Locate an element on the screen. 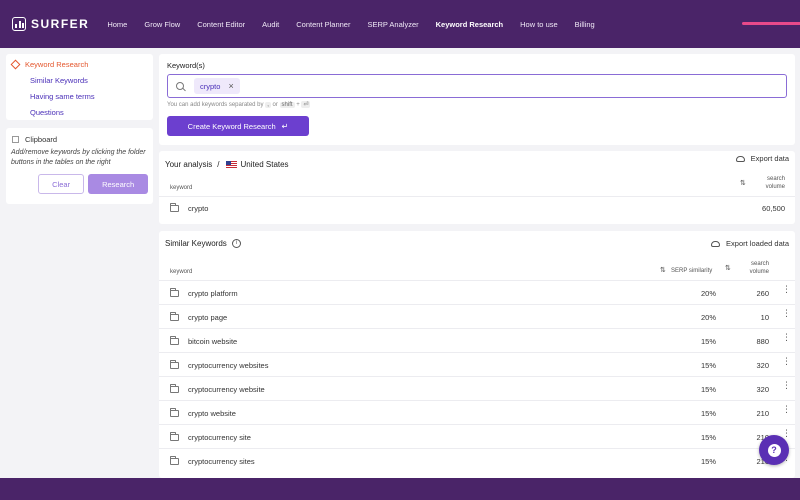  diamond-icon is located at coordinates (15, 64).